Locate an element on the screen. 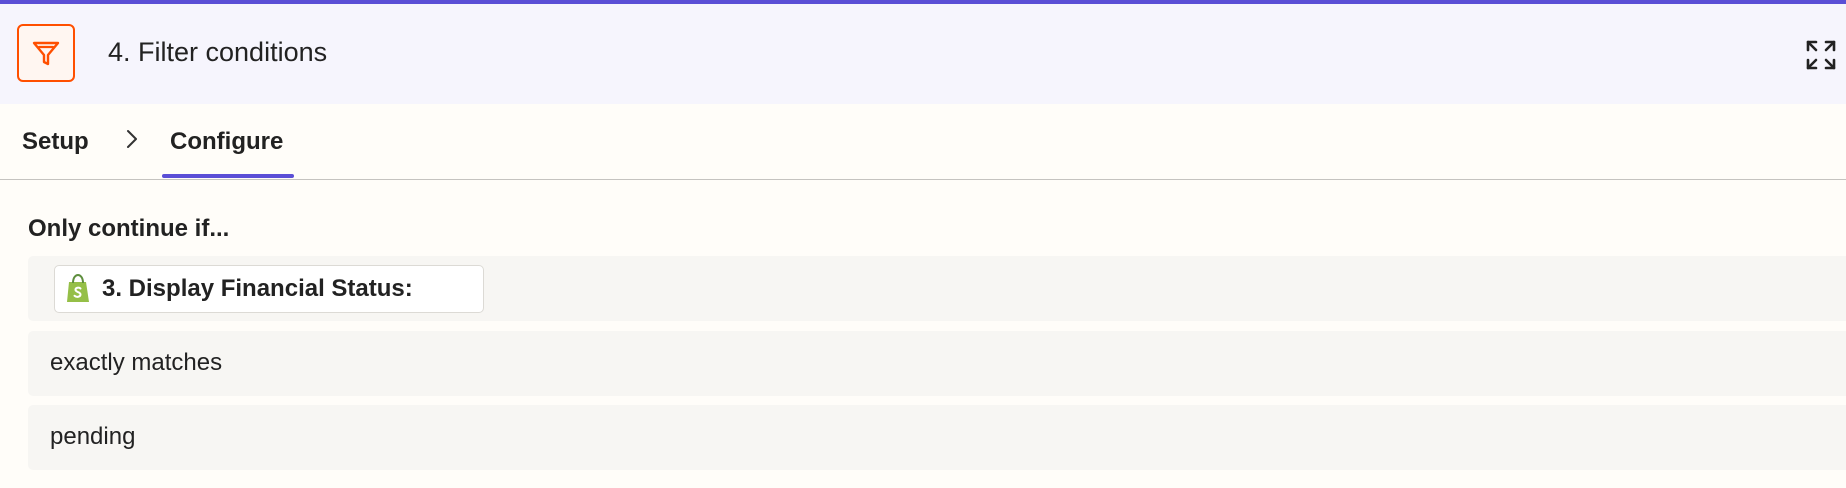 The width and height of the screenshot is (1846, 488). field-pill: 3. Display Financial Status: is located at coordinates (269, 289).